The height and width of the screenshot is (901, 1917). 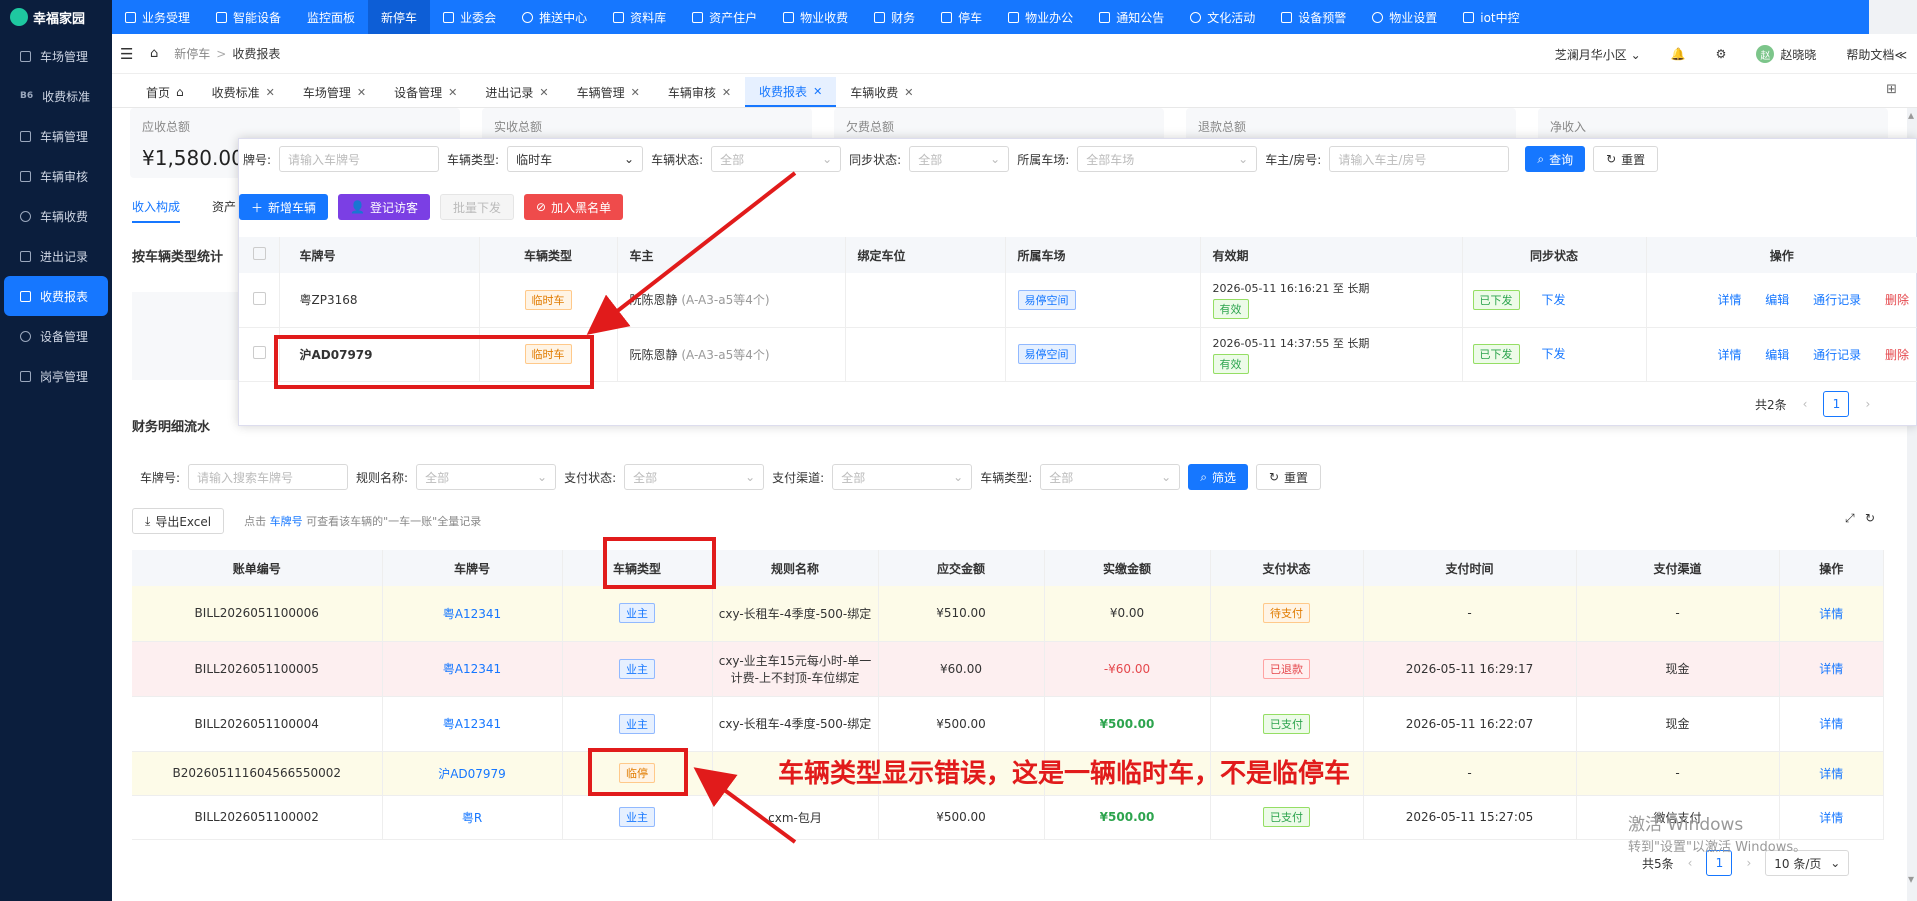 I want to click on scrollbar-up-icon: ▴, so click(x=1911, y=115).